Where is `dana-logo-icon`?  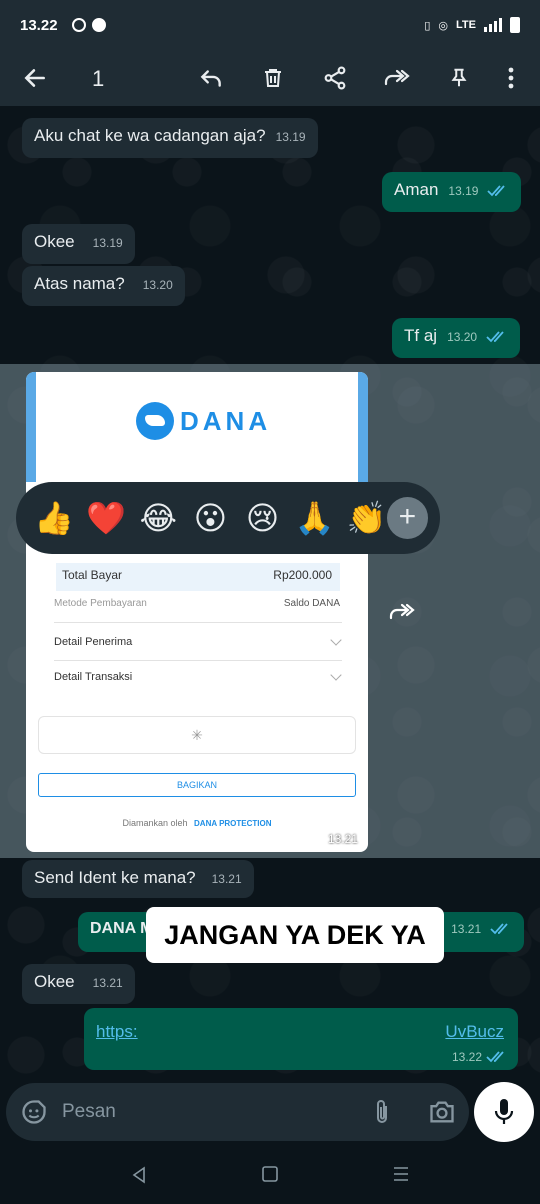 dana-logo-icon is located at coordinates (155, 421).